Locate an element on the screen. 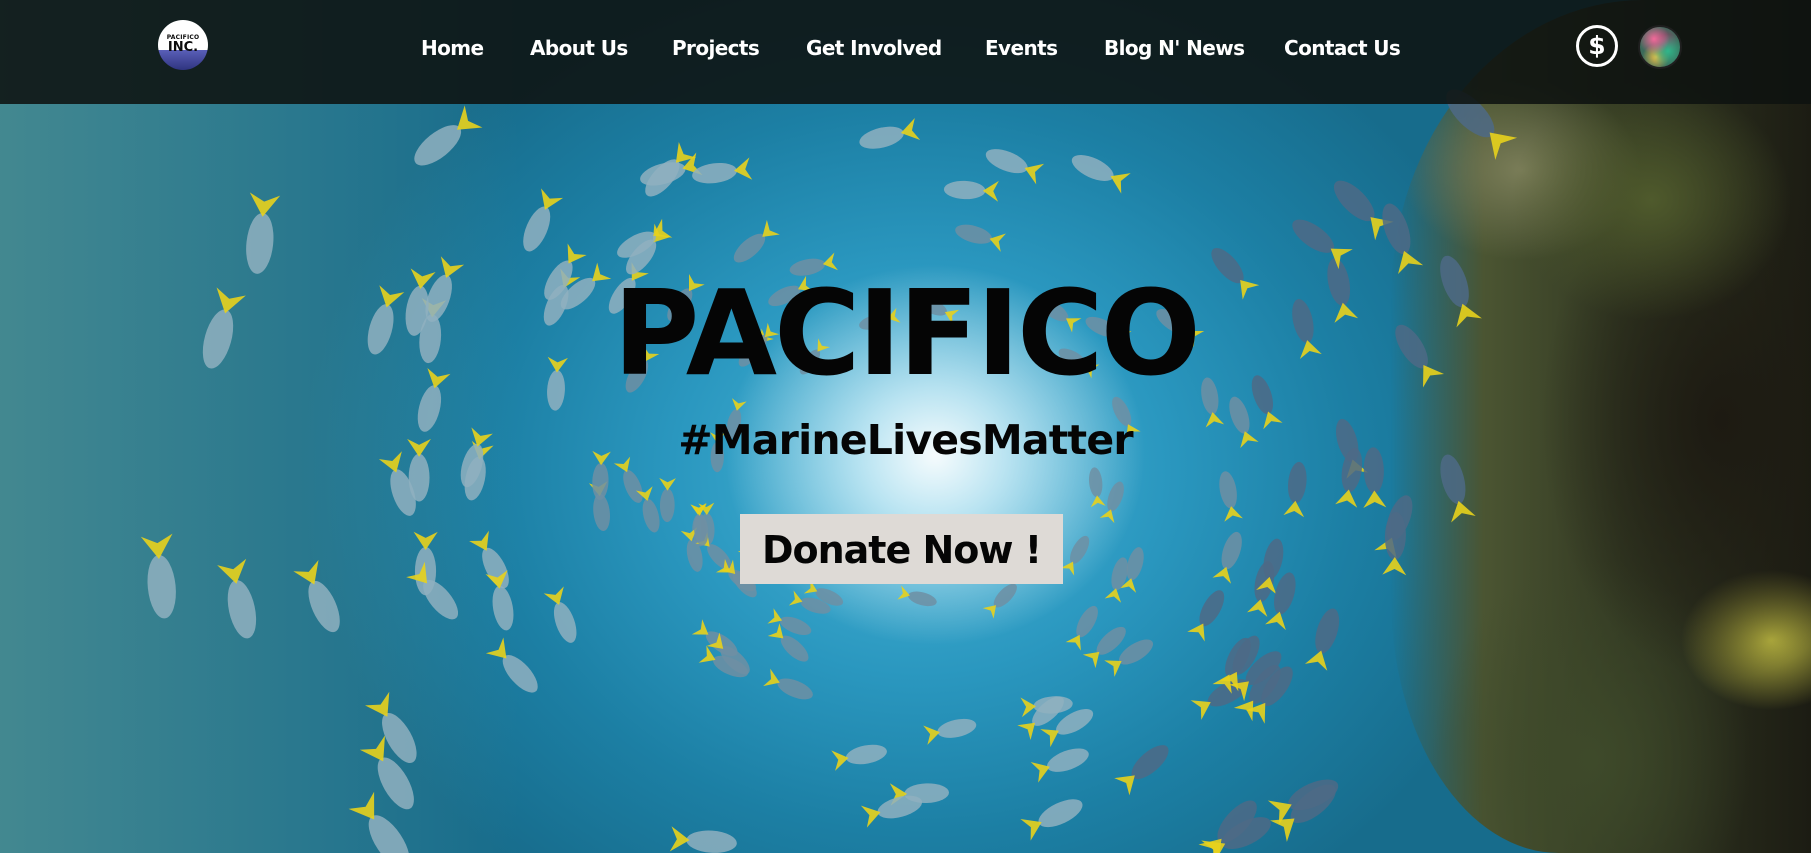  hero-tagline: #MarineLivesMatter is located at coordinates (905, 440).